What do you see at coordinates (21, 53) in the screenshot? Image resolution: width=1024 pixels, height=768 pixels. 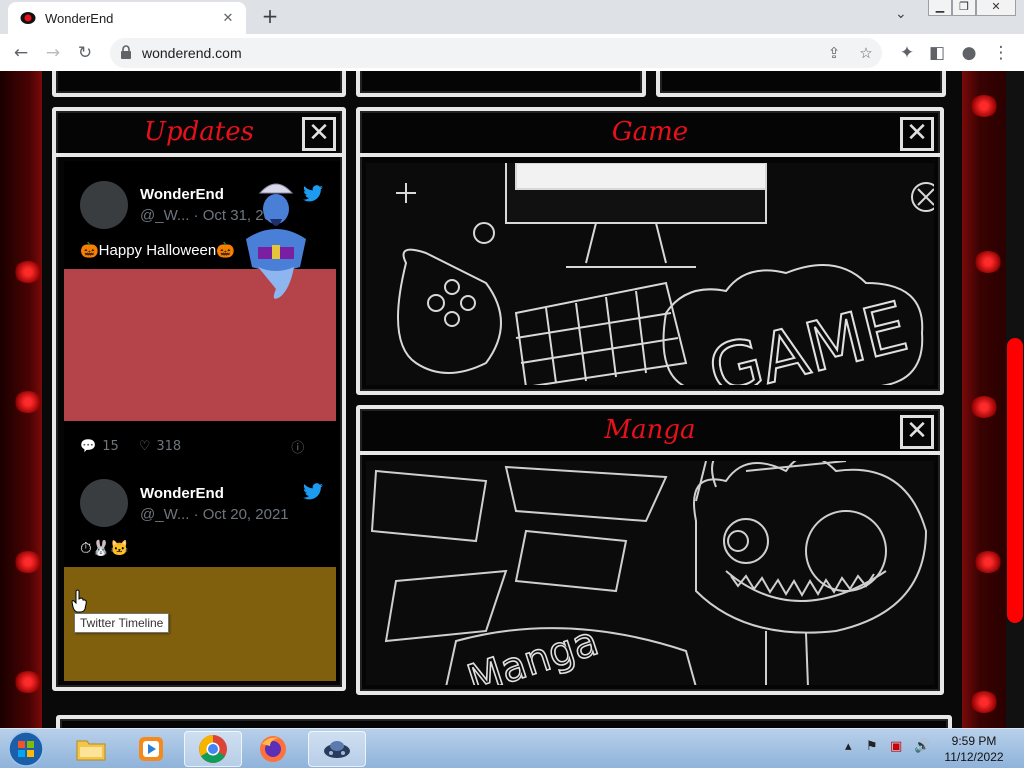 I see `back-icon: ←` at bounding box center [21, 53].